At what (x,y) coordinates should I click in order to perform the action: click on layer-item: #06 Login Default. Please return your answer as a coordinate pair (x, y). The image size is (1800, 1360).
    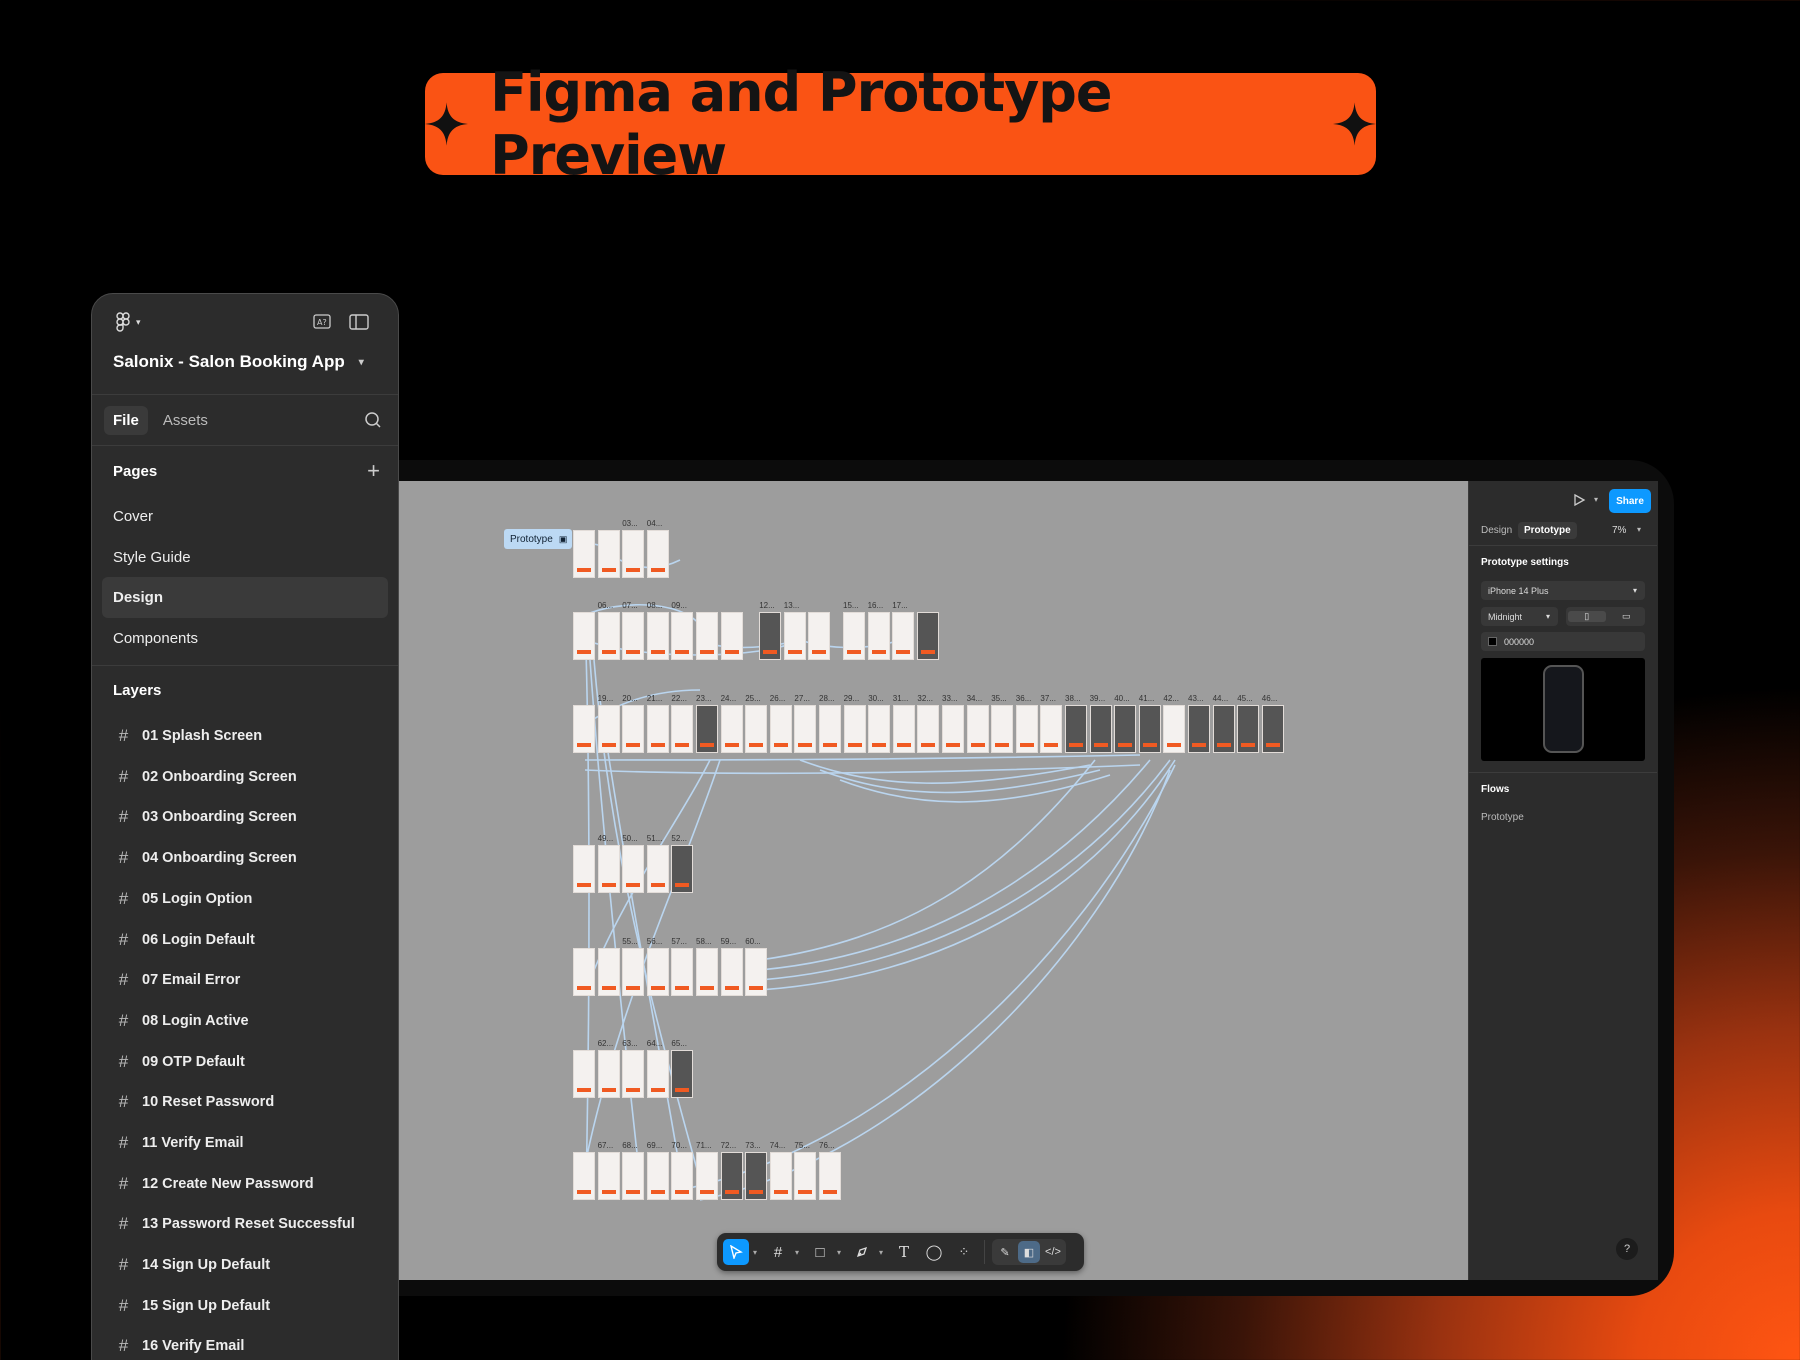
    Looking at the image, I should click on (245, 939).